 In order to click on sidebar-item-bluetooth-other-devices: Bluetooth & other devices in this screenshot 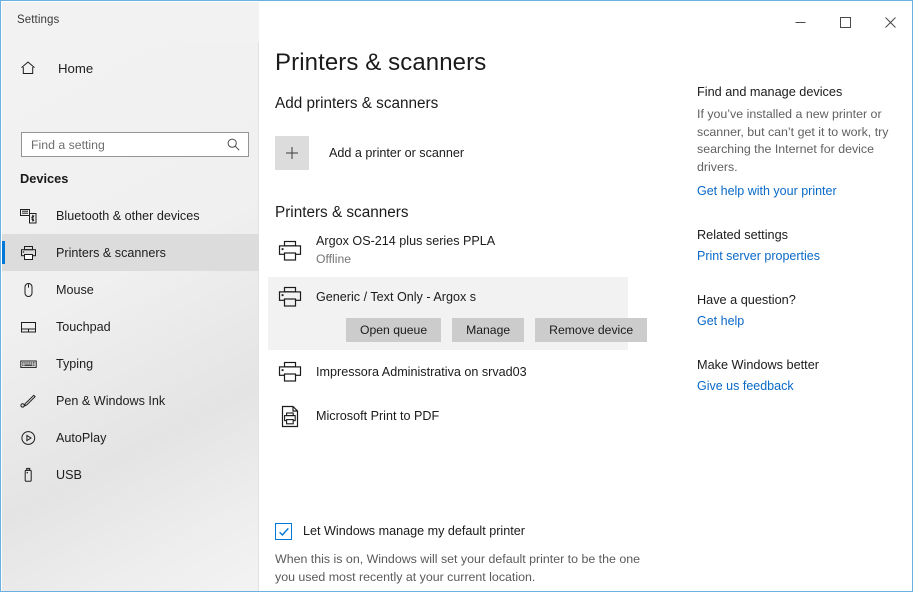, I will do `click(130, 215)`.